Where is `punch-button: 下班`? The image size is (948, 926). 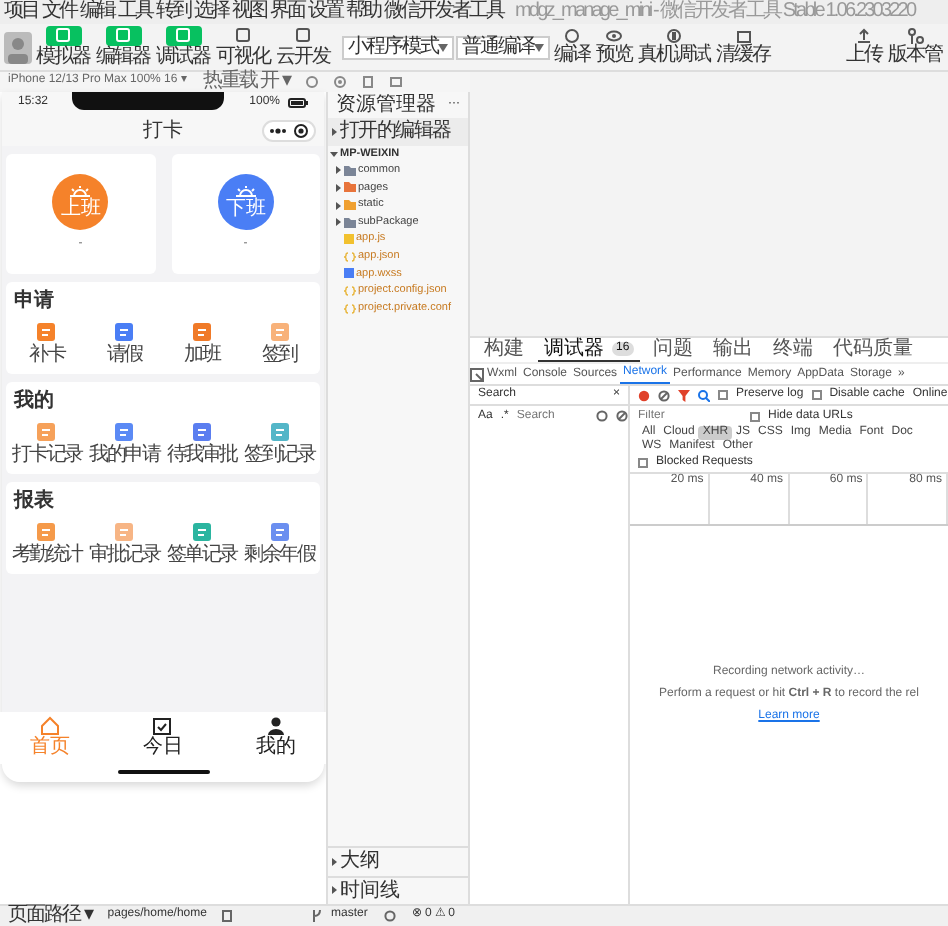 punch-button: 下班 is located at coordinates (245, 202).